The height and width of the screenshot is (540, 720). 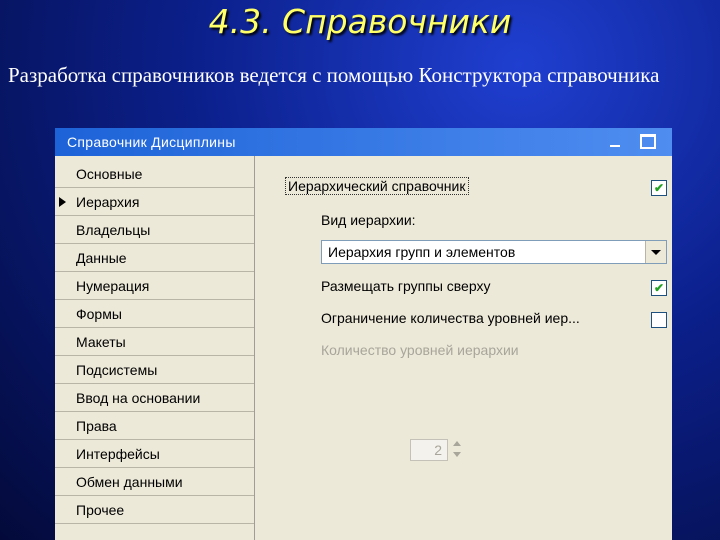 What do you see at coordinates (420, 350) in the screenshot?
I see `levels-count-label: Количество уровней иерархии` at bounding box center [420, 350].